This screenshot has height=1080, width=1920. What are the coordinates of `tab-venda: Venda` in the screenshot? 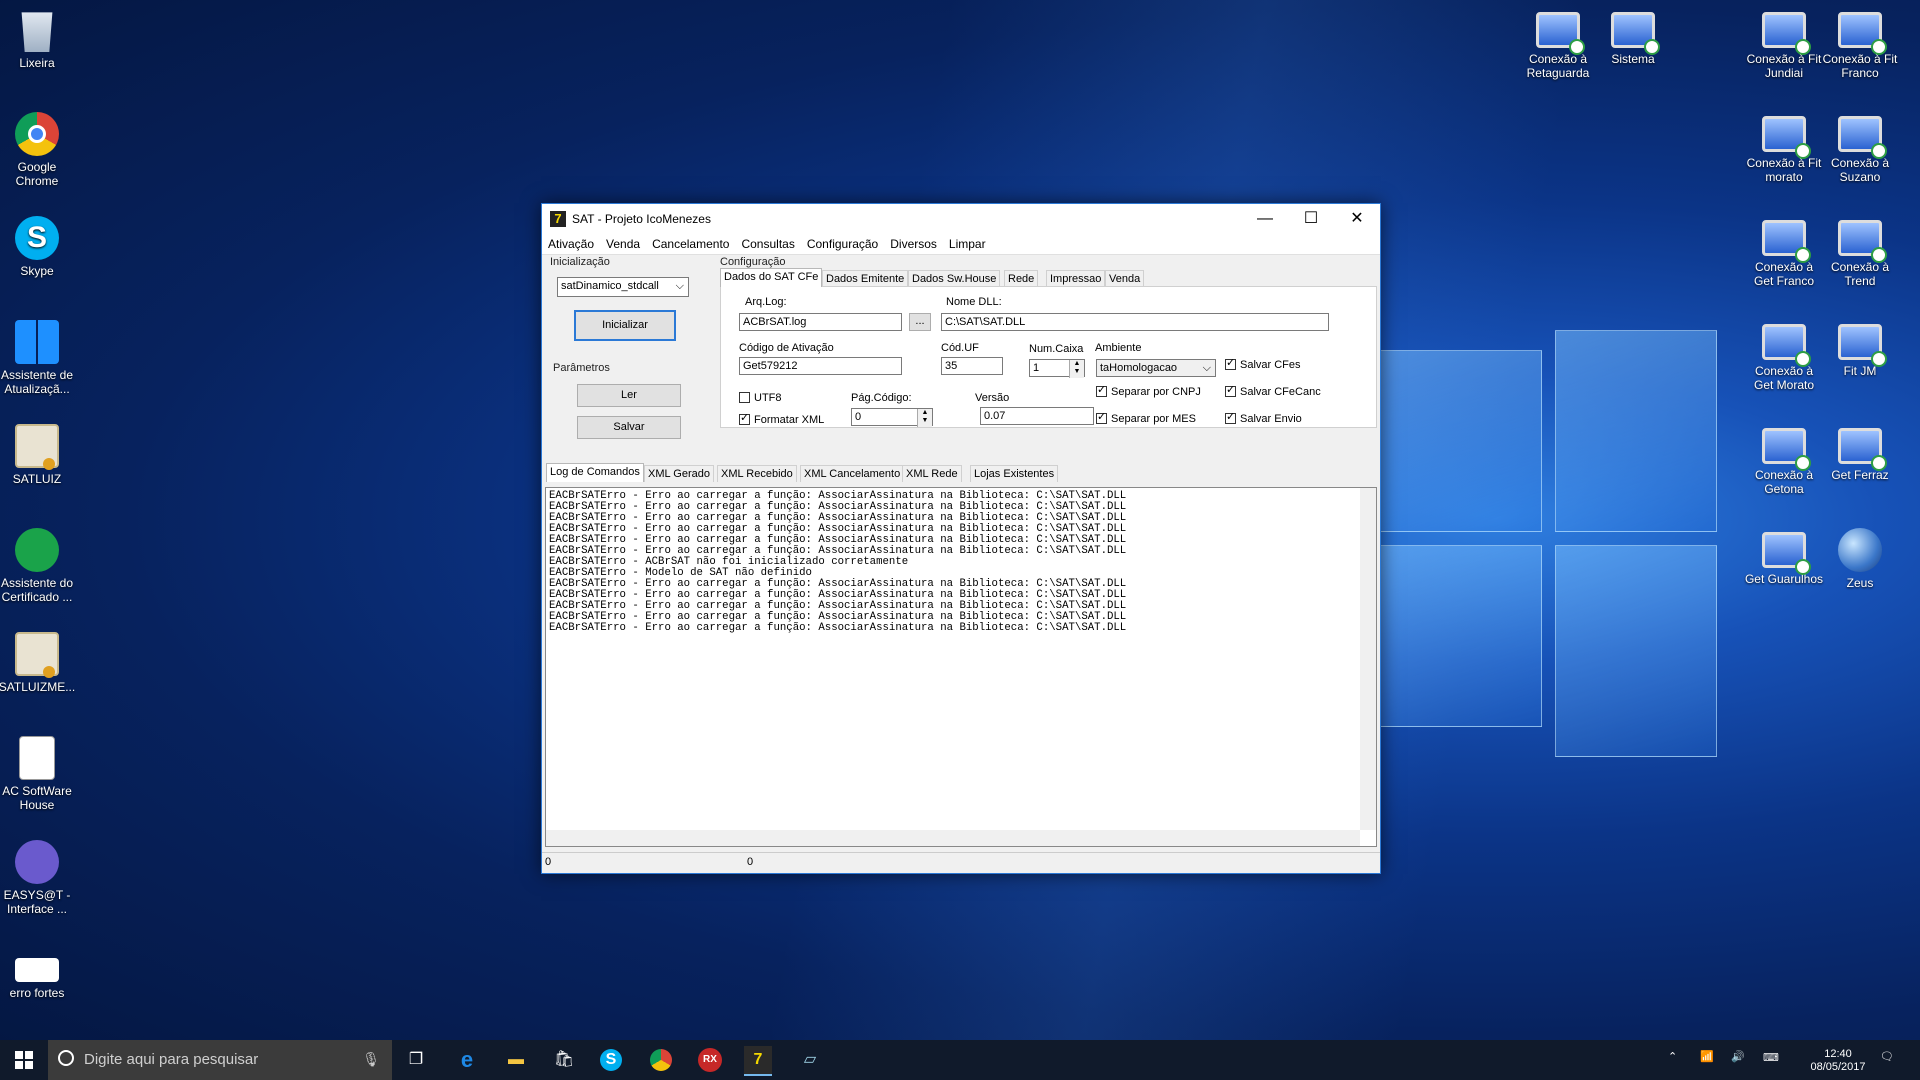 It's located at (1125, 278).